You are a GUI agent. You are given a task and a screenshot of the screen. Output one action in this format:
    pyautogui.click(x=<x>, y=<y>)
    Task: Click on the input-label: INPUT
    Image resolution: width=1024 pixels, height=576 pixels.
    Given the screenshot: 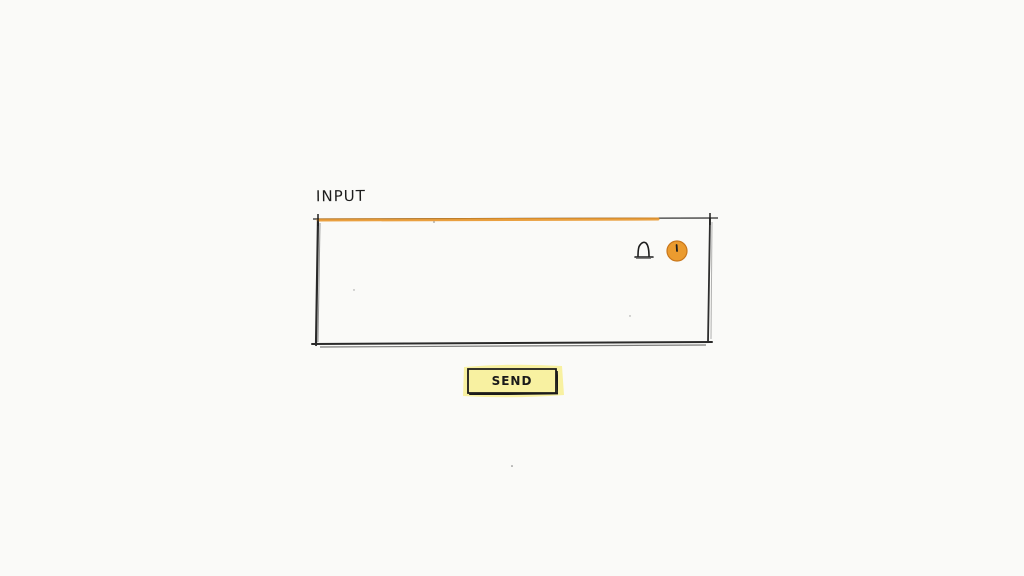 What is the action you would take?
    pyautogui.click(x=340, y=196)
    